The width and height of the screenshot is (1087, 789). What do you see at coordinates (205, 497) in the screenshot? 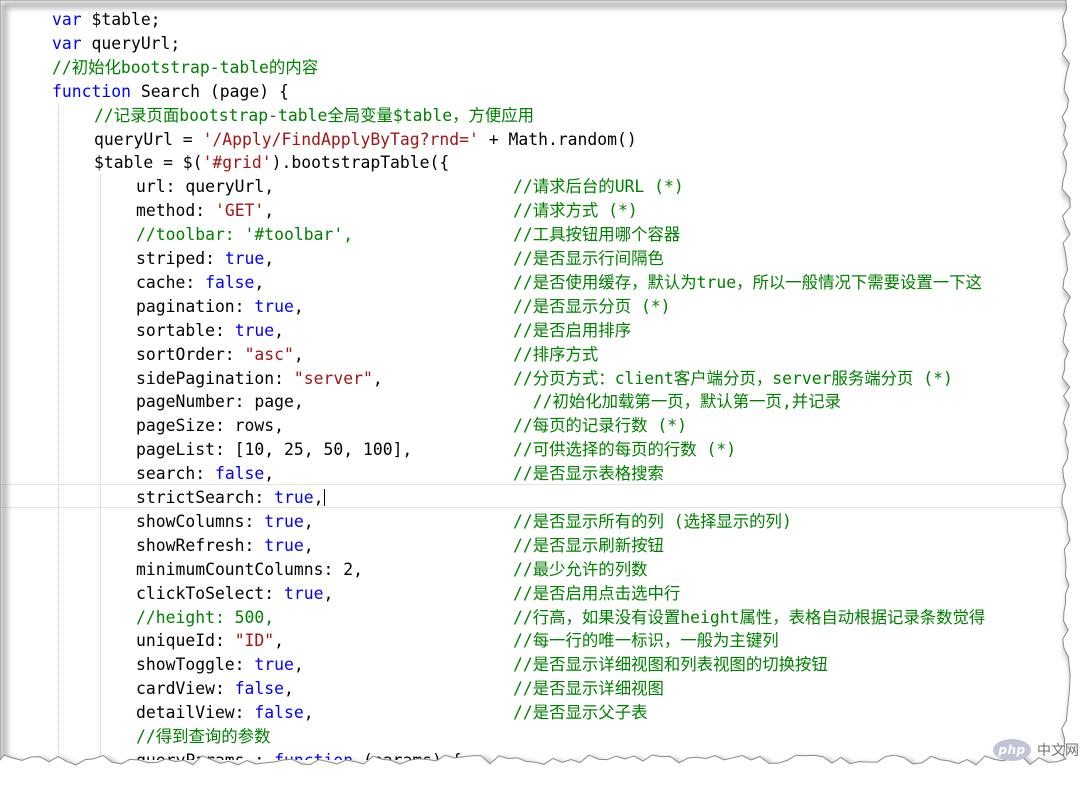
I see `code-text: strictSearch:` at bounding box center [205, 497].